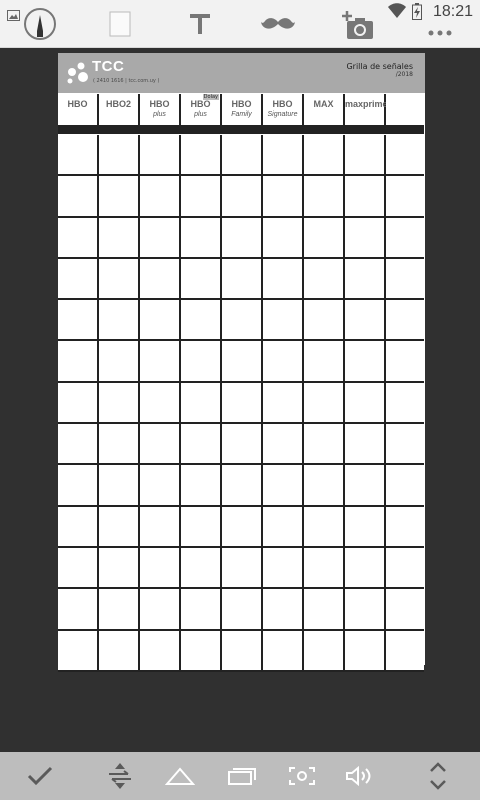  I want to click on add-photo-button, so click(358, 24).